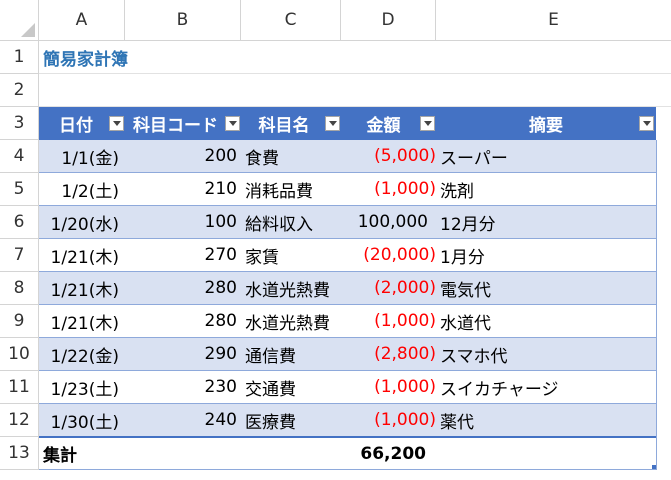 Image resolution: width=671 pixels, height=480 pixels. Describe the element at coordinates (28, 30) in the screenshot. I see `select-all-triangle-icon` at that location.